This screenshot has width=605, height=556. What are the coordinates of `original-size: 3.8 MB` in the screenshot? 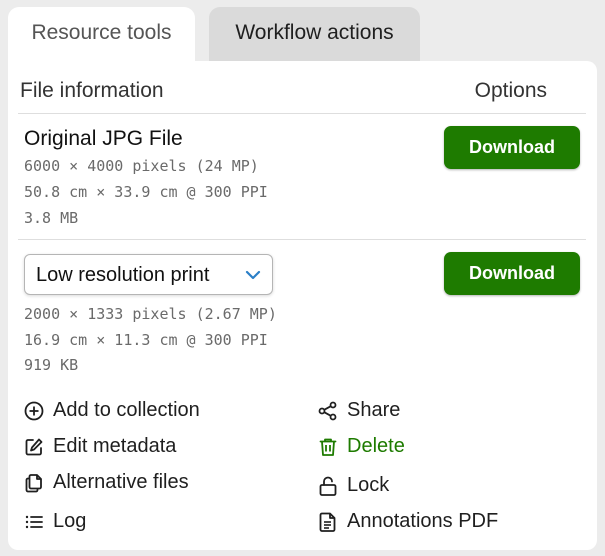 It's located at (51, 218).